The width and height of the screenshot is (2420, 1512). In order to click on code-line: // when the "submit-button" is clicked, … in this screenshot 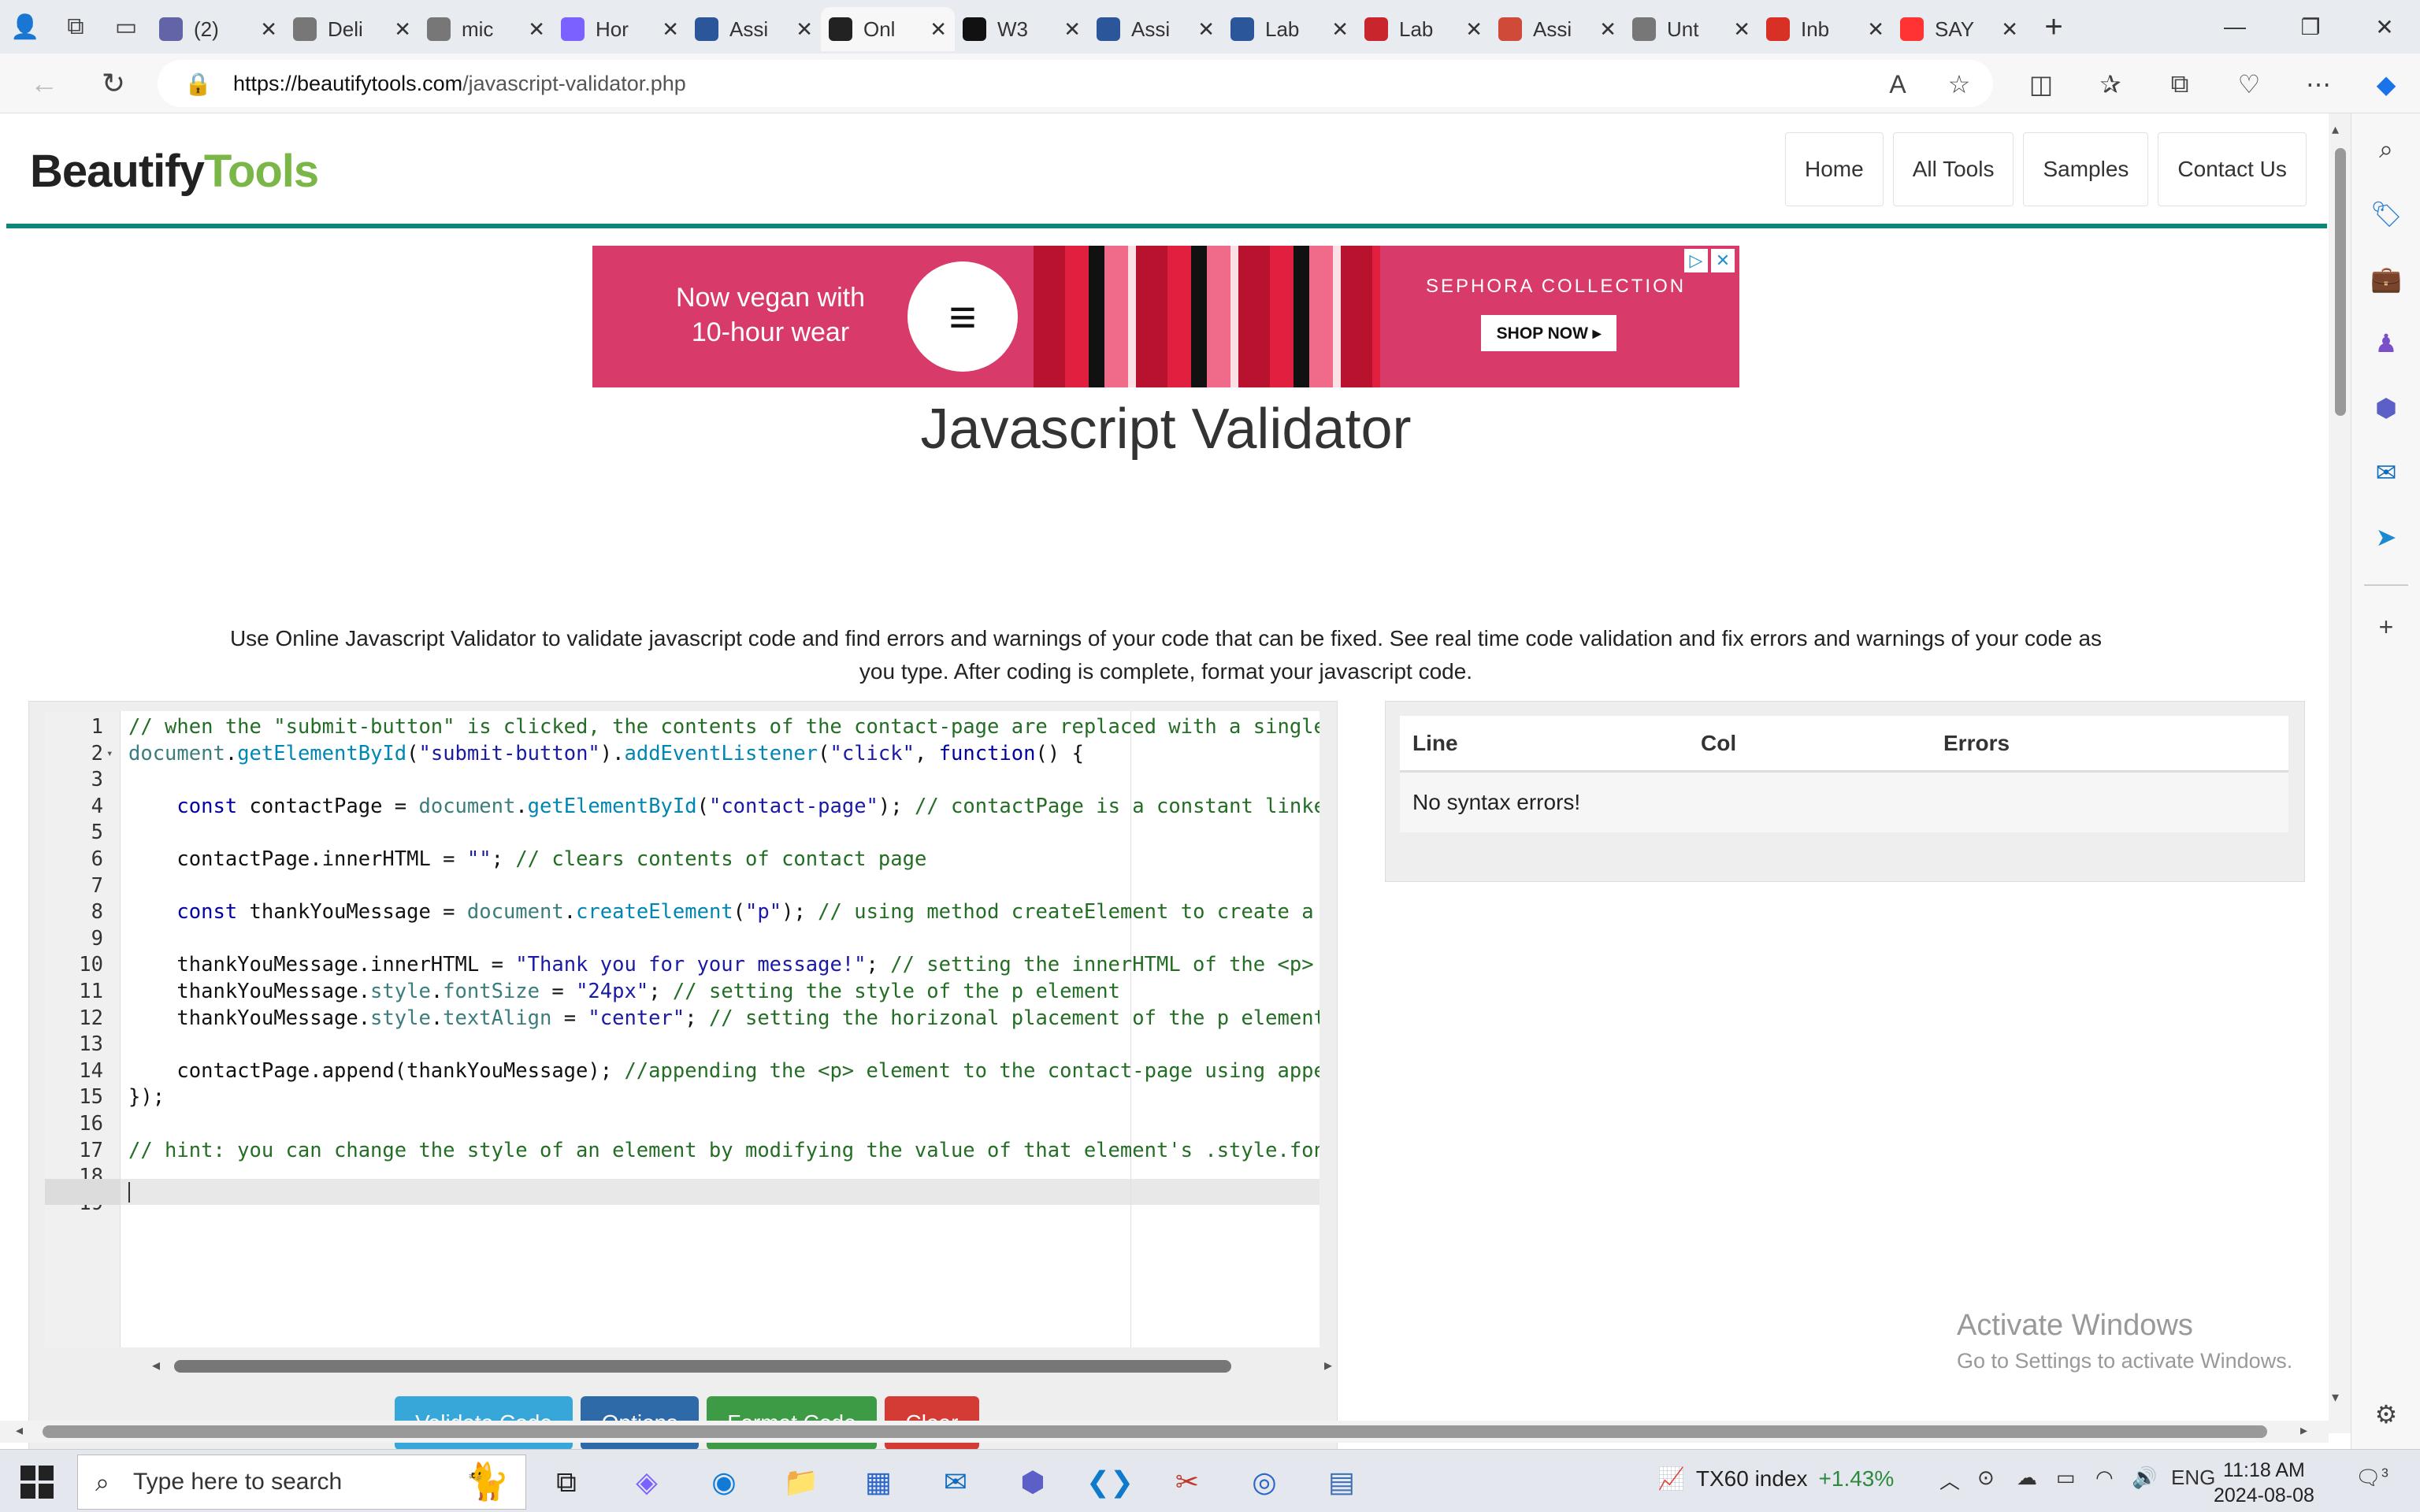, I will do `click(723, 727)`.